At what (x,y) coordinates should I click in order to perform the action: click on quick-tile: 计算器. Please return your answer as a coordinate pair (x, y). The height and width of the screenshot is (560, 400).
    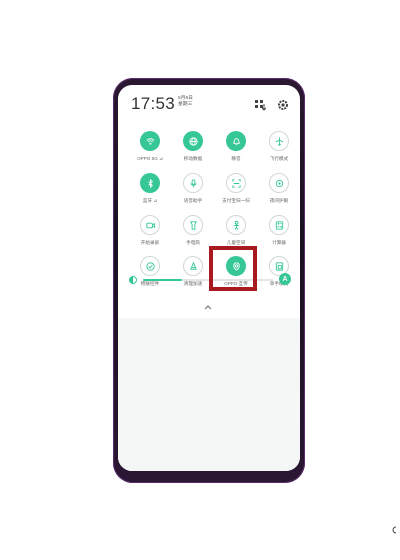
    Looking at the image, I should click on (279, 237).